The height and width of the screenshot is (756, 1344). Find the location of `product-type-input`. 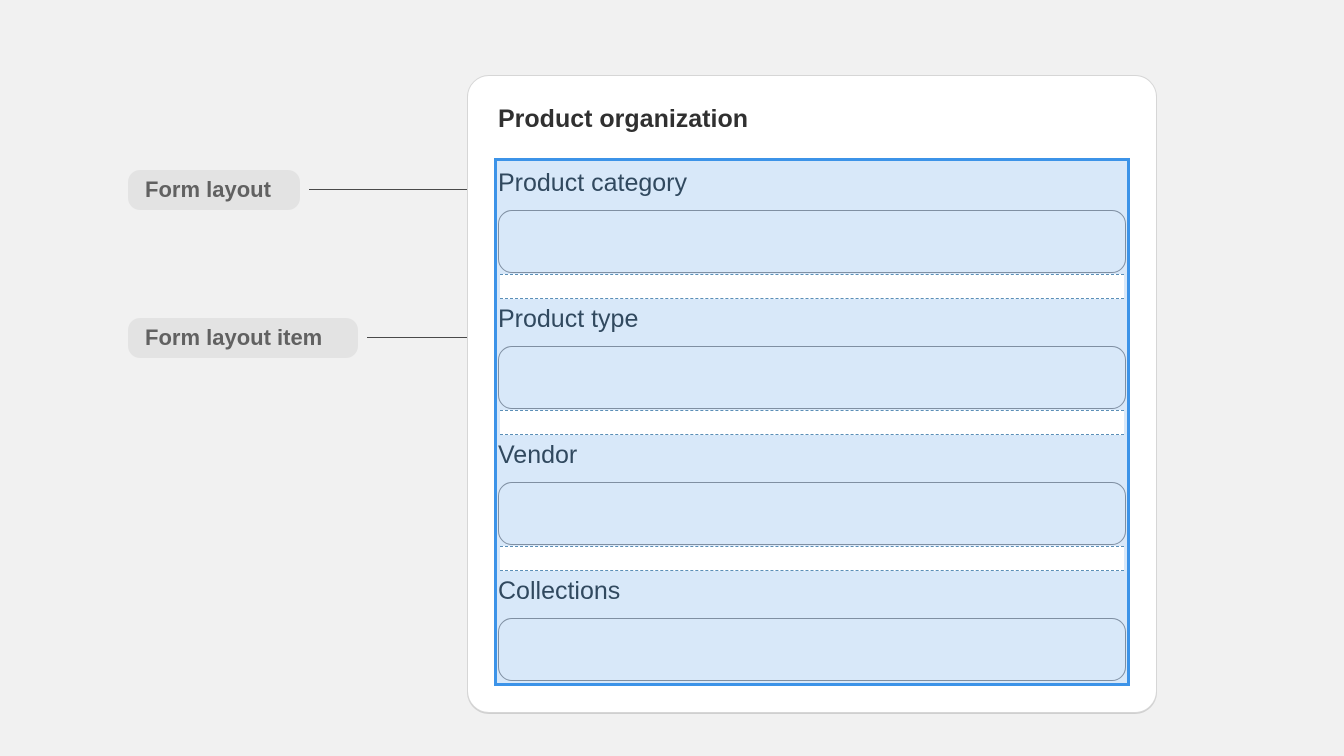

product-type-input is located at coordinates (812, 377).